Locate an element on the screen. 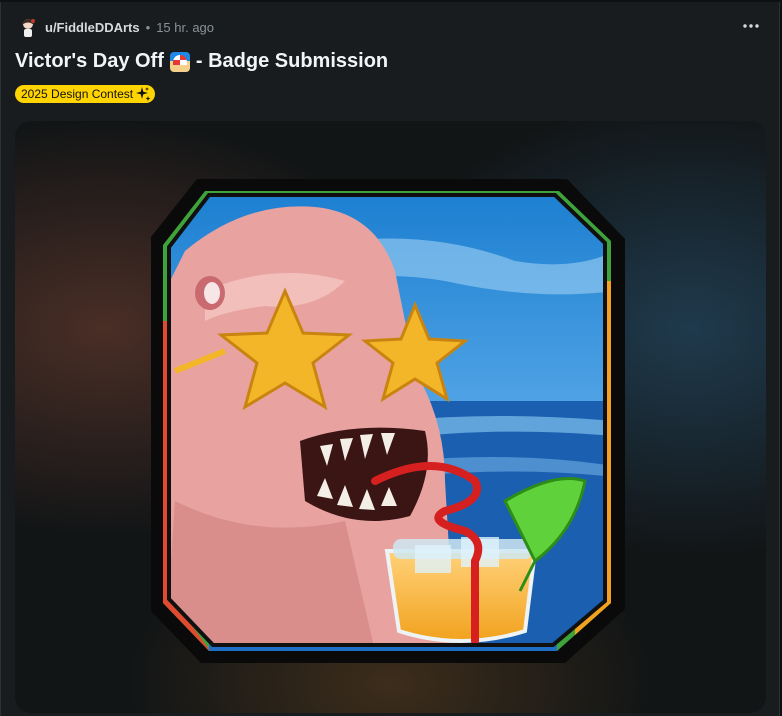  beach-umbrella-emoji-icon is located at coordinates (179, 61).